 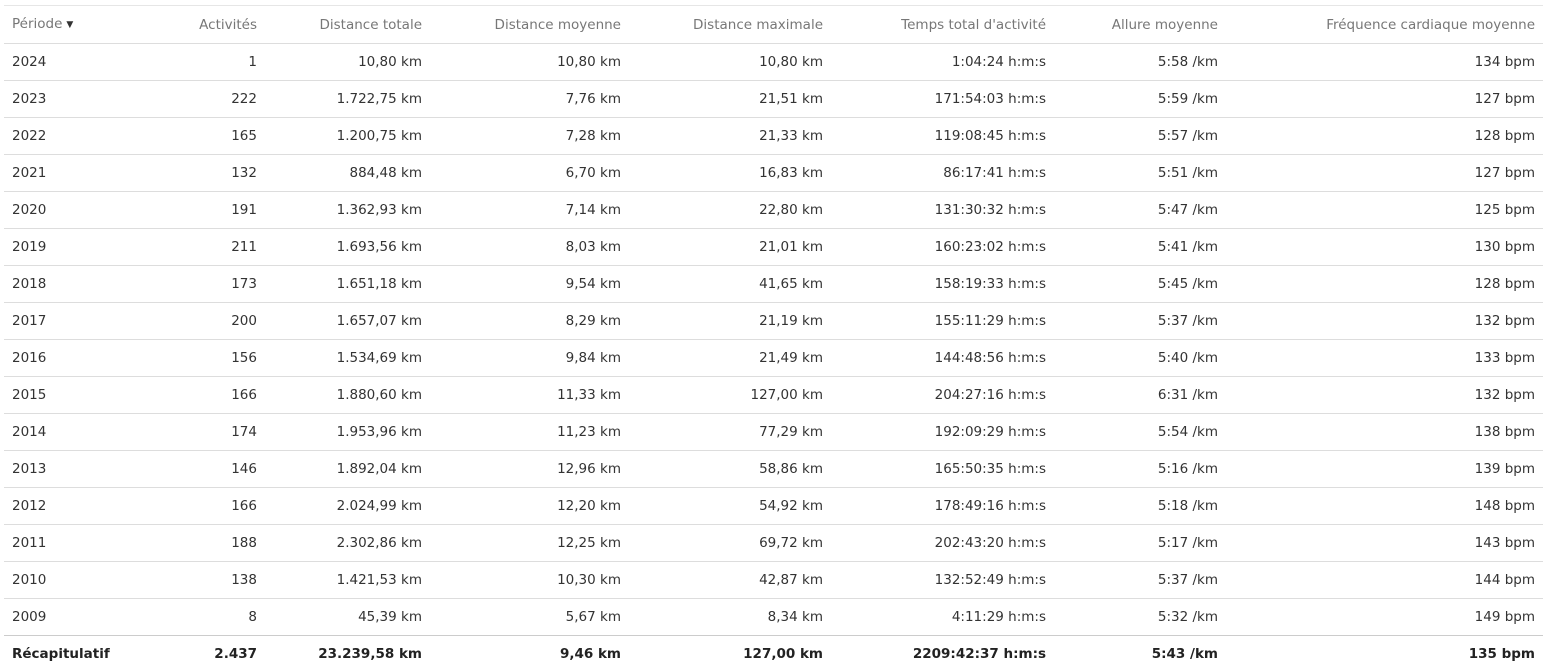 I want to click on table-cell: 1.534,69 km, so click(x=347, y=358).